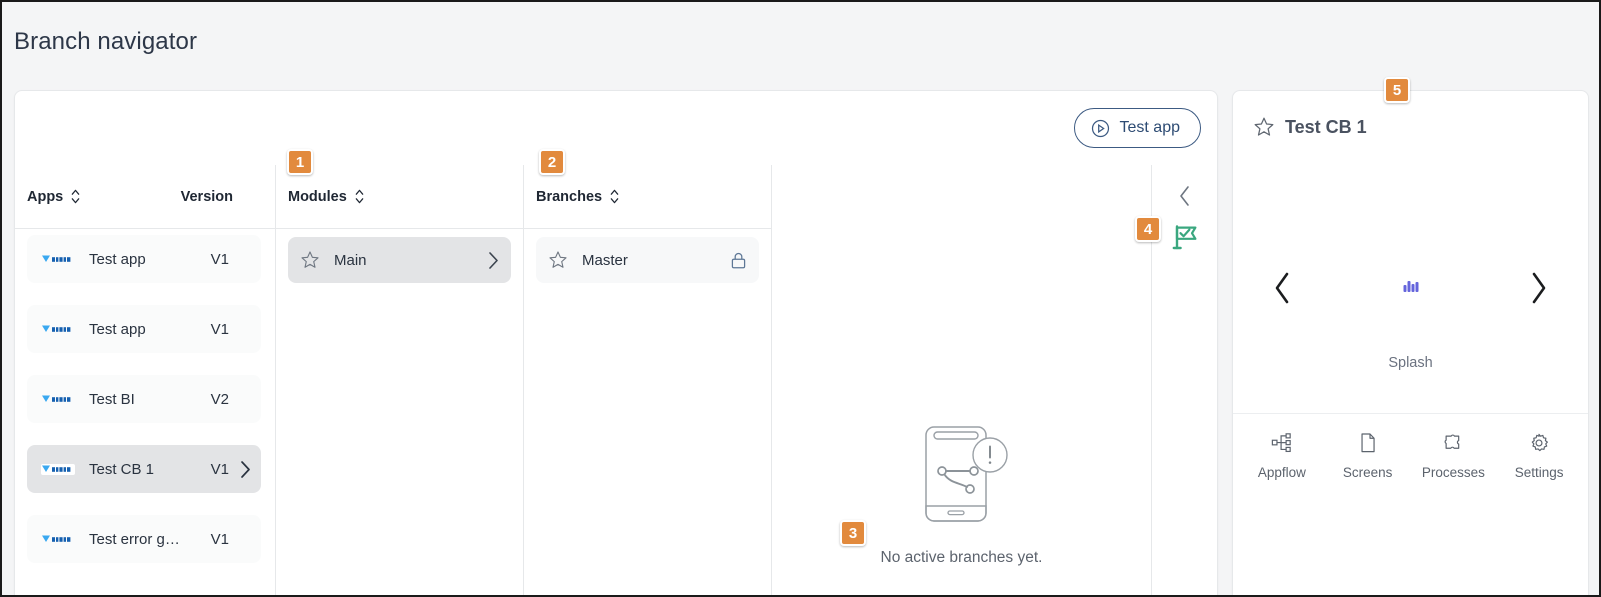 This screenshot has height=597, width=1601. Describe the element at coordinates (206, 196) in the screenshot. I see `version-header-label: Version` at that location.